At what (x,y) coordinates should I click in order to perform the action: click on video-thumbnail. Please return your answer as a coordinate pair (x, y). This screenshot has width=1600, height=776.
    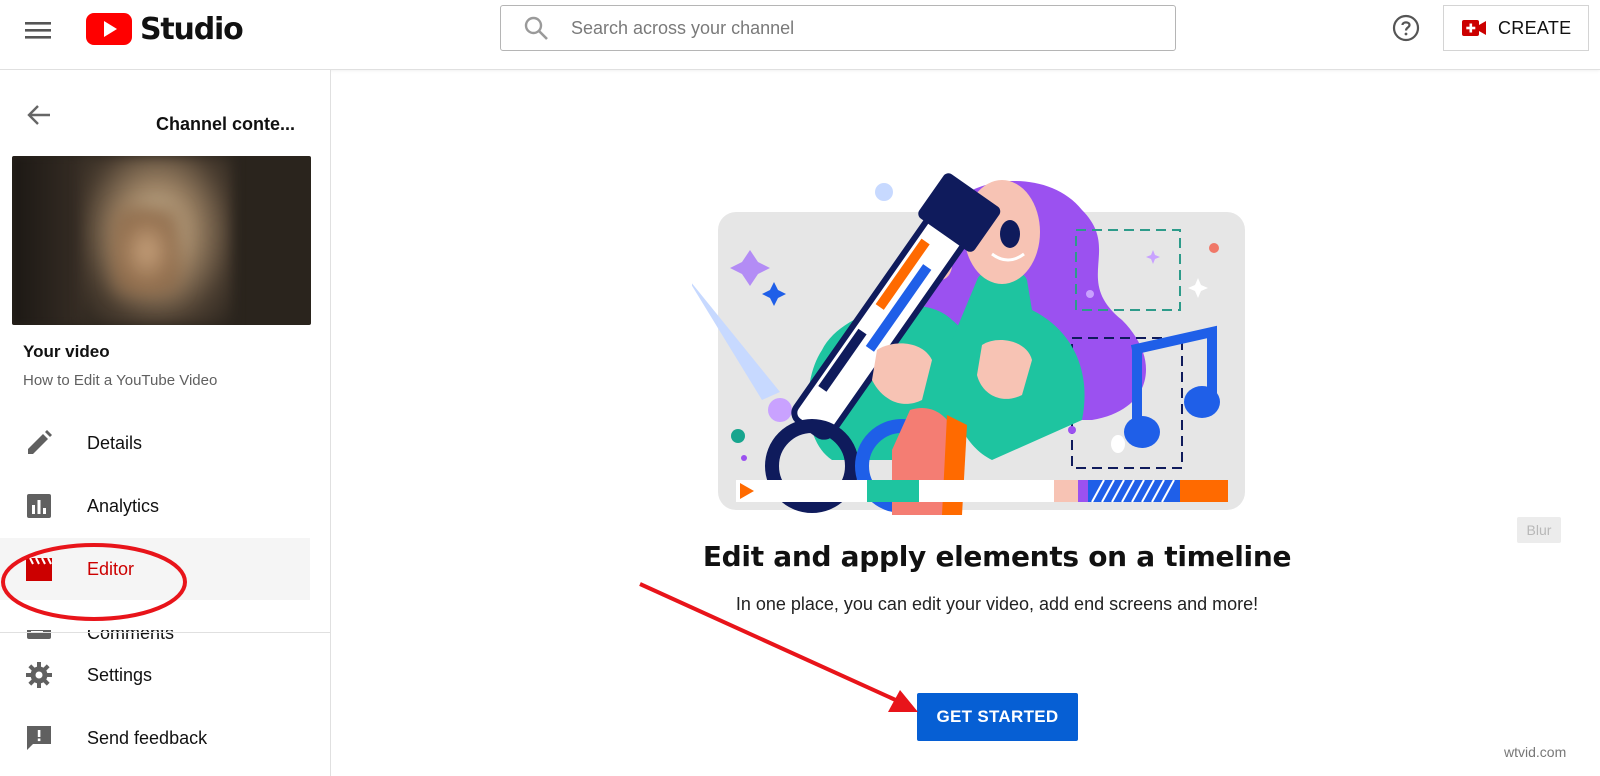
    Looking at the image, I should click on (161, 240).